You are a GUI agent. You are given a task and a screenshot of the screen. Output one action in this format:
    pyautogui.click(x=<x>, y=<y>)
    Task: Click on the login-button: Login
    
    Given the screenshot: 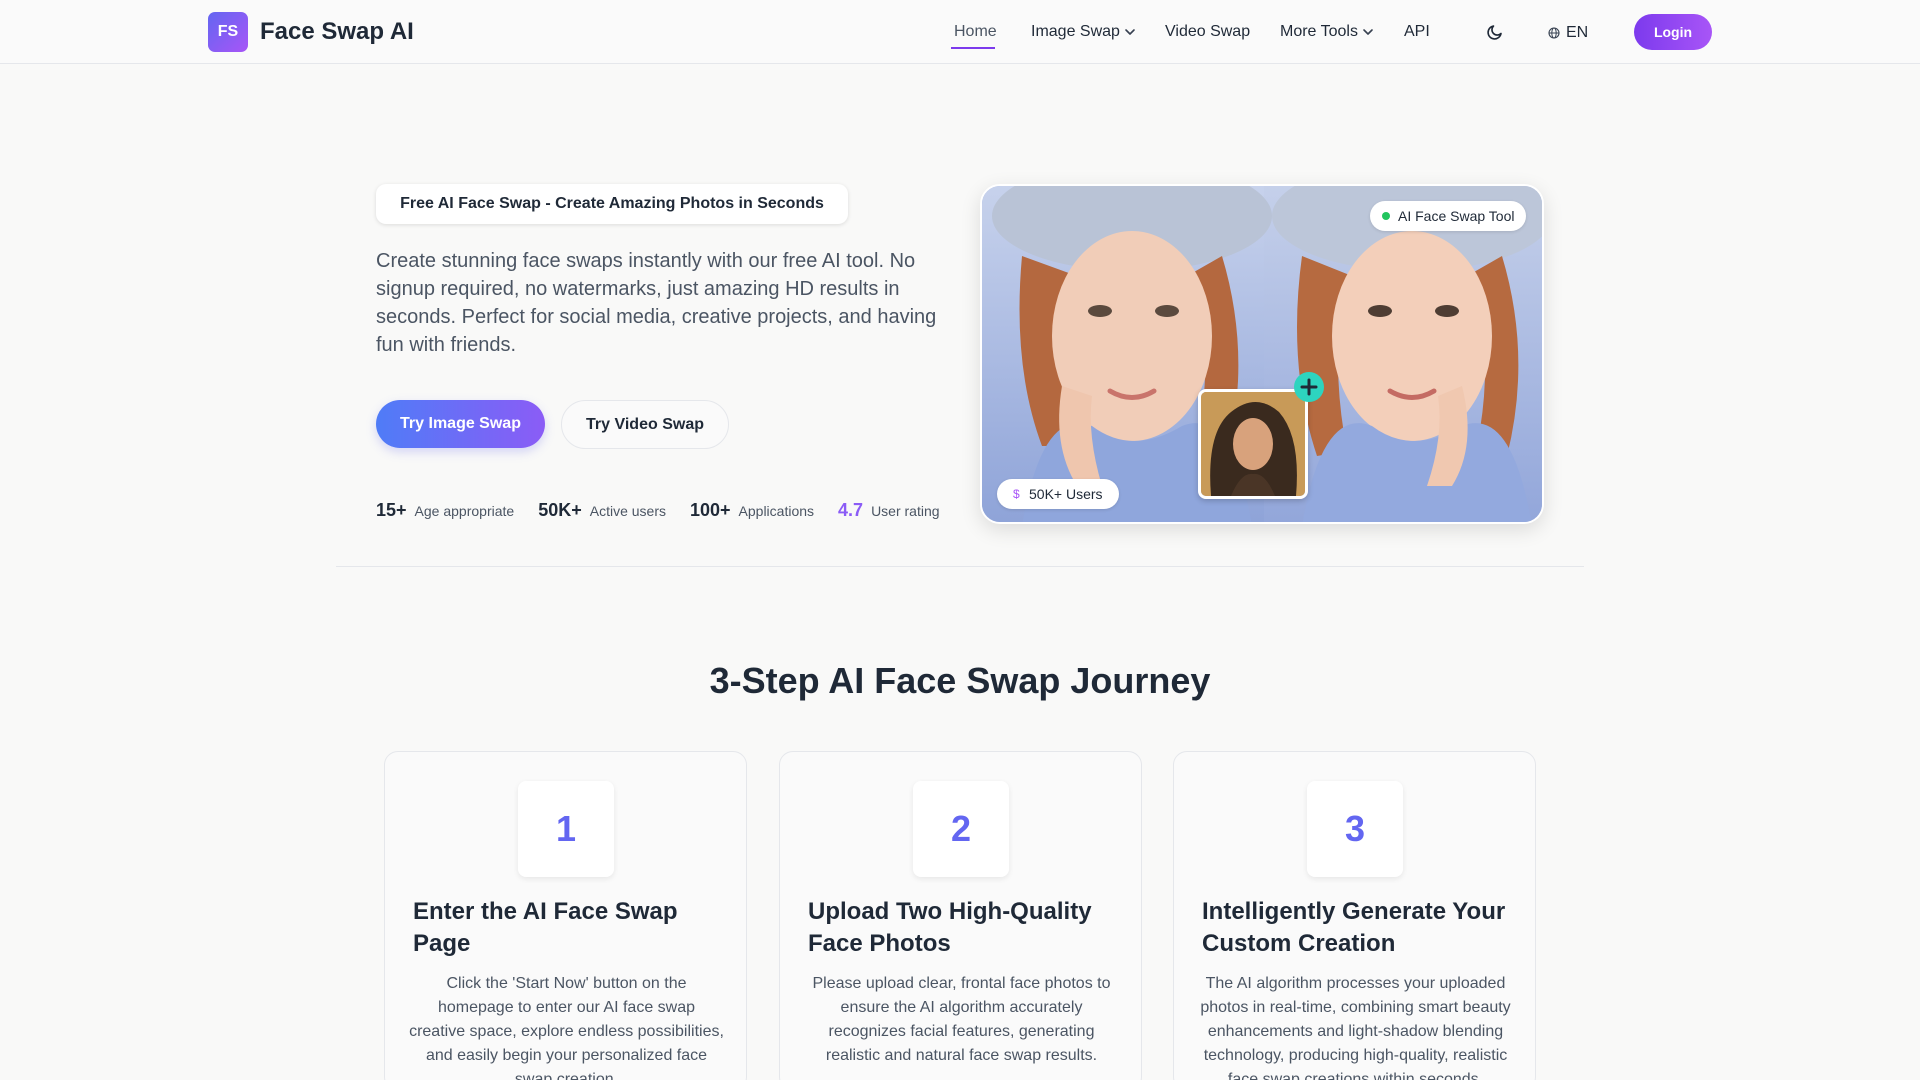 What is the action you would take?
    pyautogui.click(x=1673, y=32)
    